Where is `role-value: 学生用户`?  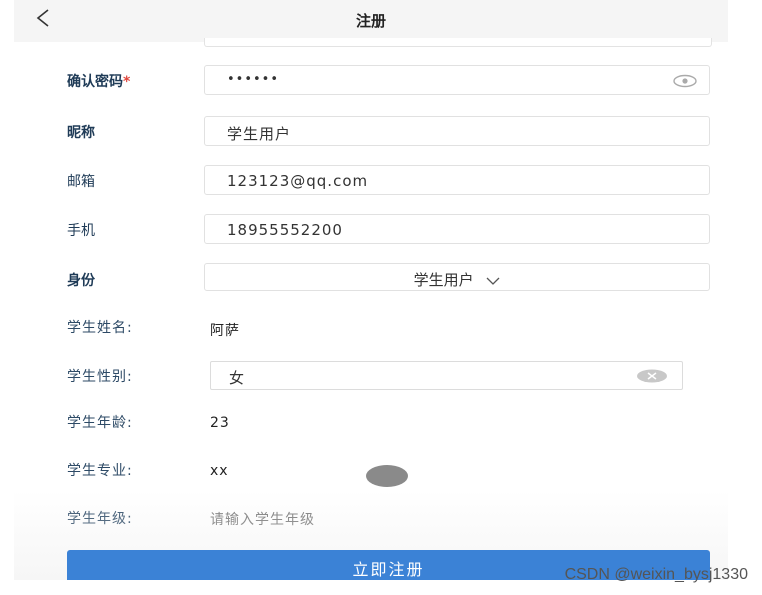
role-value: 学生用户 is located at coordinates (443, 280).